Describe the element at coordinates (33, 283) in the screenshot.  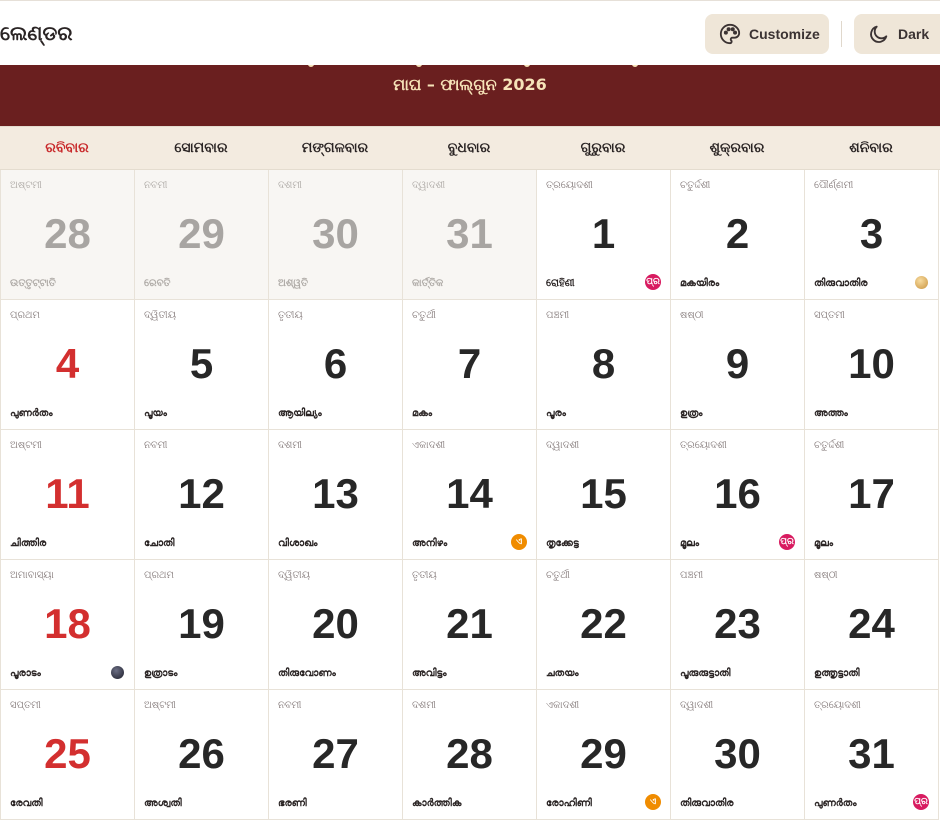
I see `nakshatra-label: ଉତ୍ତୃଟ୍ଟାତି` at that location.